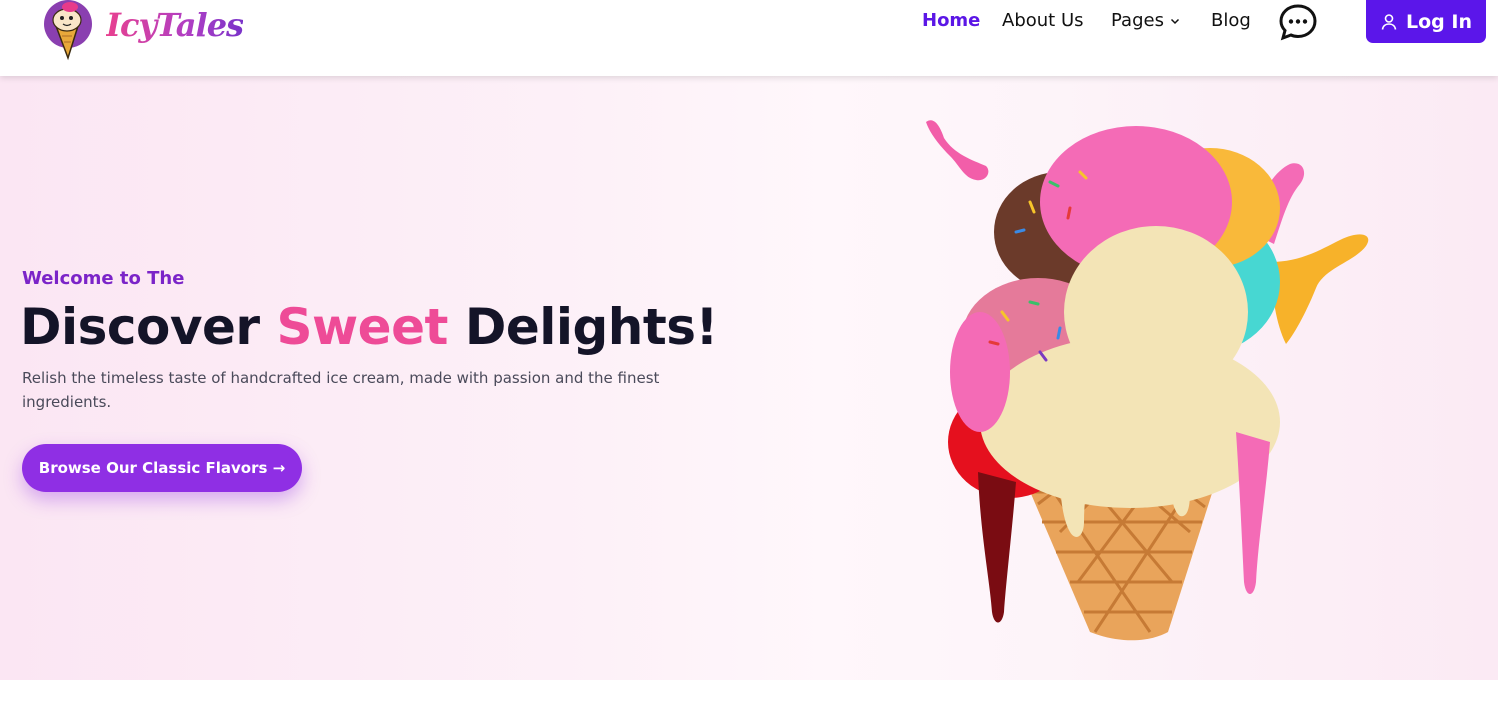 Image resolution: width=1498 pixels, height=704 pixels. Describe the element at coordinates (583, 327) in the screenshot. I see `headline-end: Delights!` at that location.